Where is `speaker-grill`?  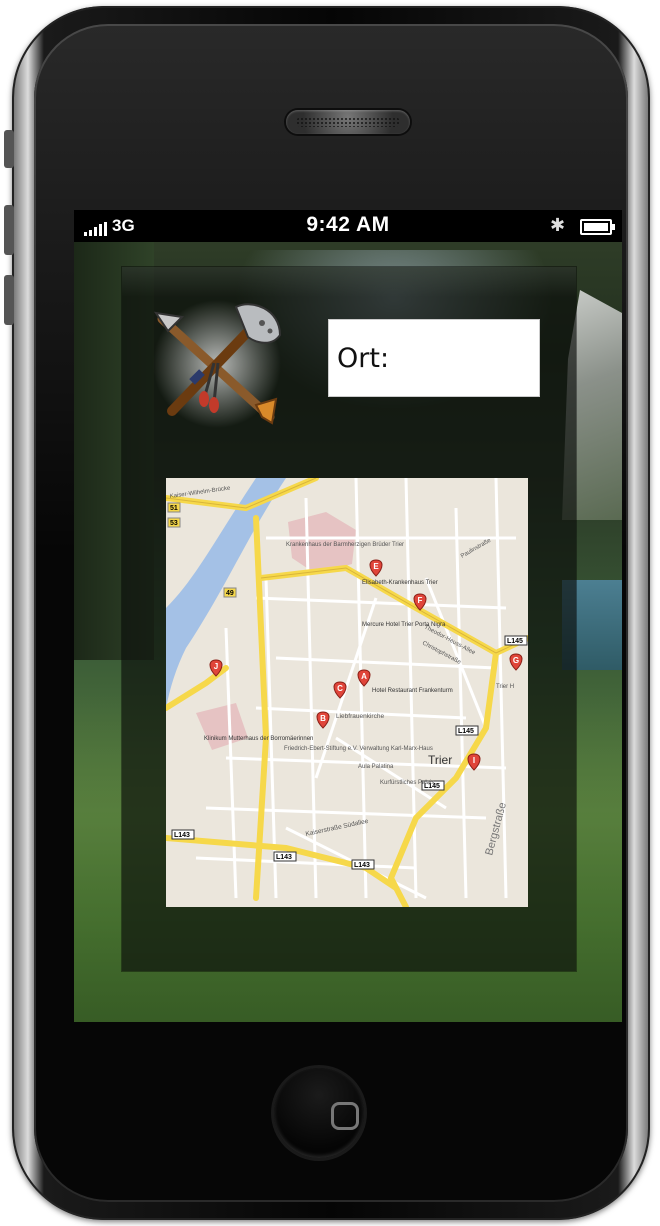
speaker-grill is located at coordinates (348, 122).